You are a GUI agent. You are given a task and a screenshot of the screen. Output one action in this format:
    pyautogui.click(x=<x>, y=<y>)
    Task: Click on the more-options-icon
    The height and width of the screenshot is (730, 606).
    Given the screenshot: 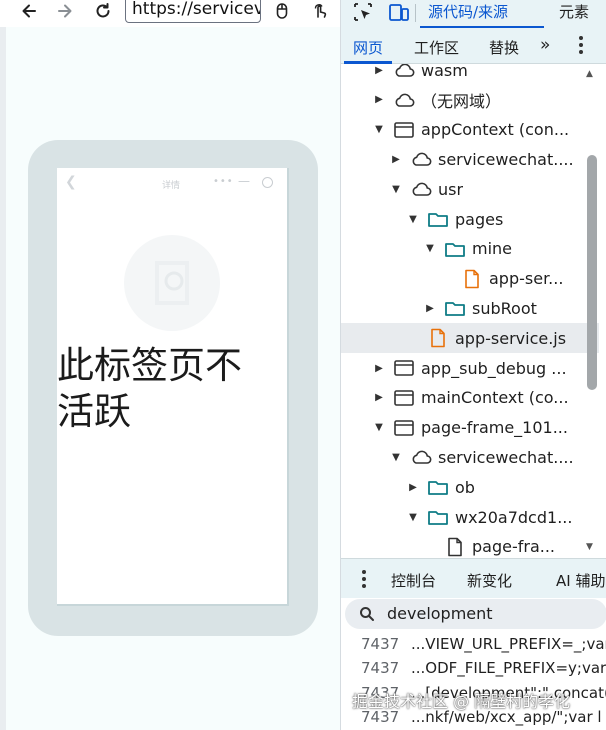 What is the action you would take?
    pyautogui.click(x=581, y=45)
    